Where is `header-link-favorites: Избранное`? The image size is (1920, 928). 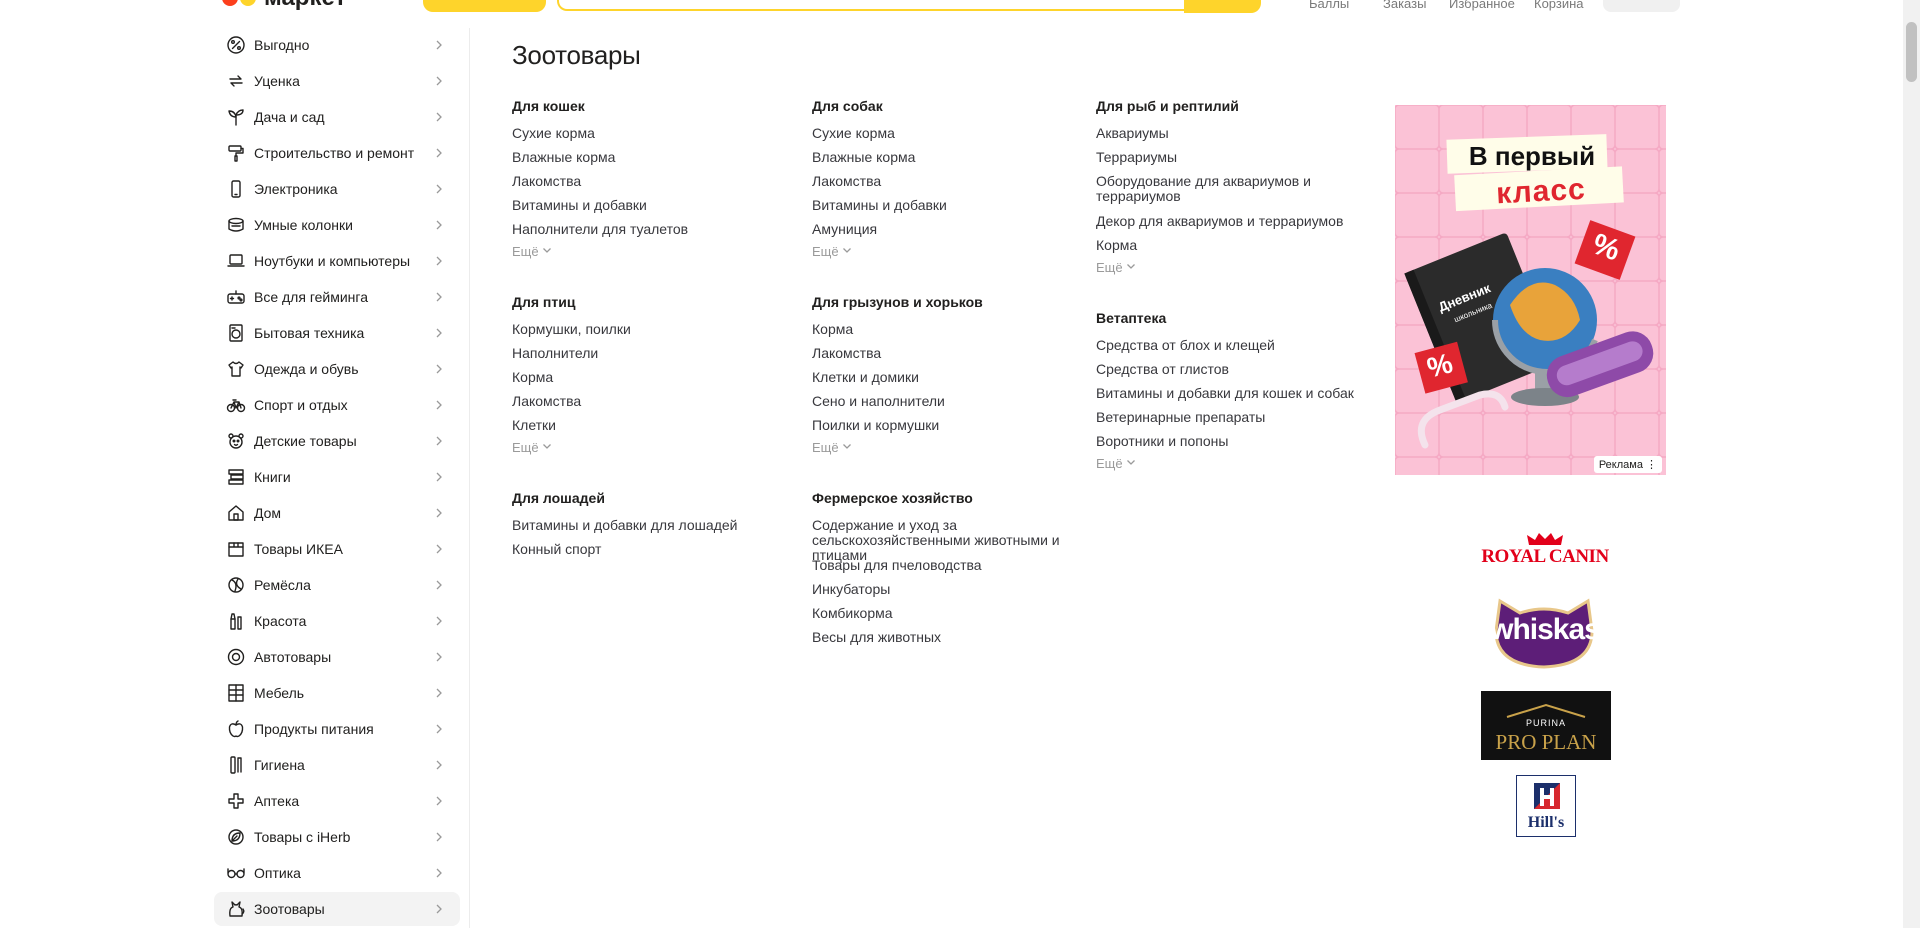 header-link-favorites: Избранное is located at coordinates (1482, 6).